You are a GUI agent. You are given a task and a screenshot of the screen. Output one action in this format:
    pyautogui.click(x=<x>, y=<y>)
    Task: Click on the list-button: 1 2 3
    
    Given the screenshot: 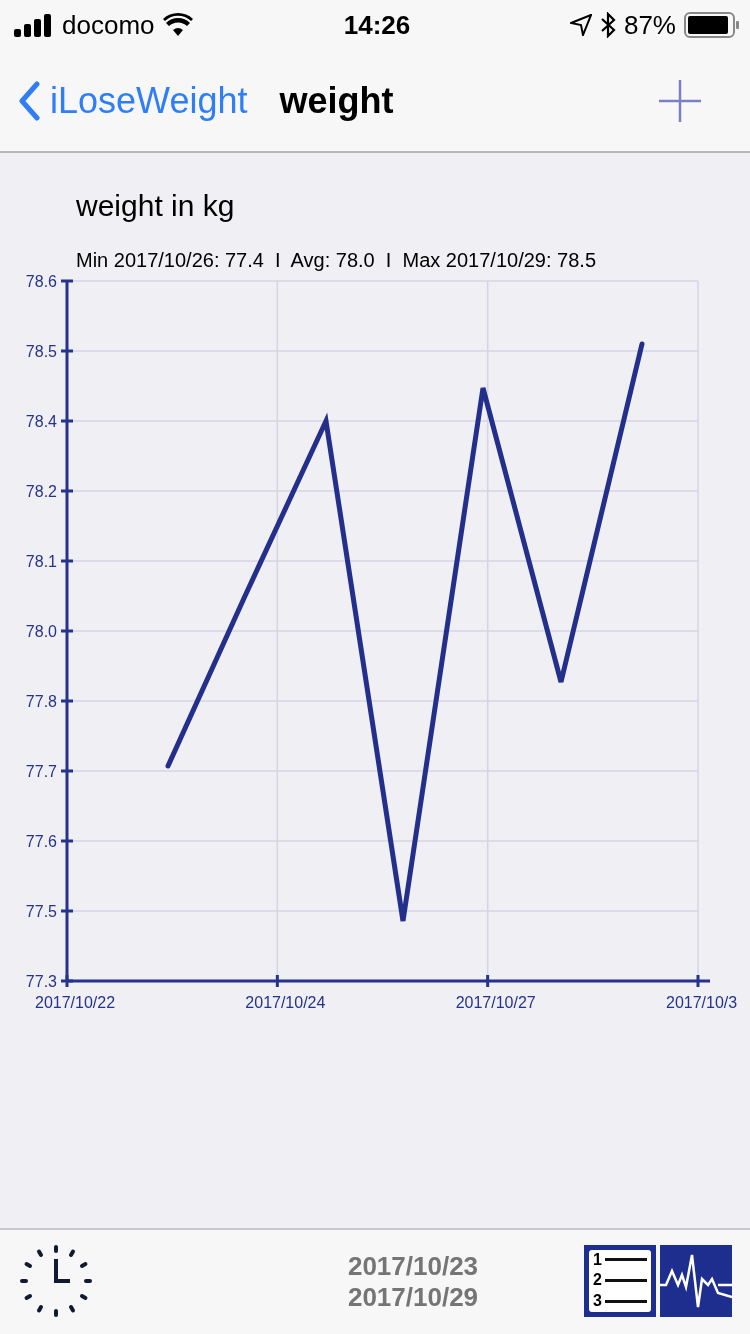 What is the action you would take?
    pyautogui.click(x=620, y=1280)
    